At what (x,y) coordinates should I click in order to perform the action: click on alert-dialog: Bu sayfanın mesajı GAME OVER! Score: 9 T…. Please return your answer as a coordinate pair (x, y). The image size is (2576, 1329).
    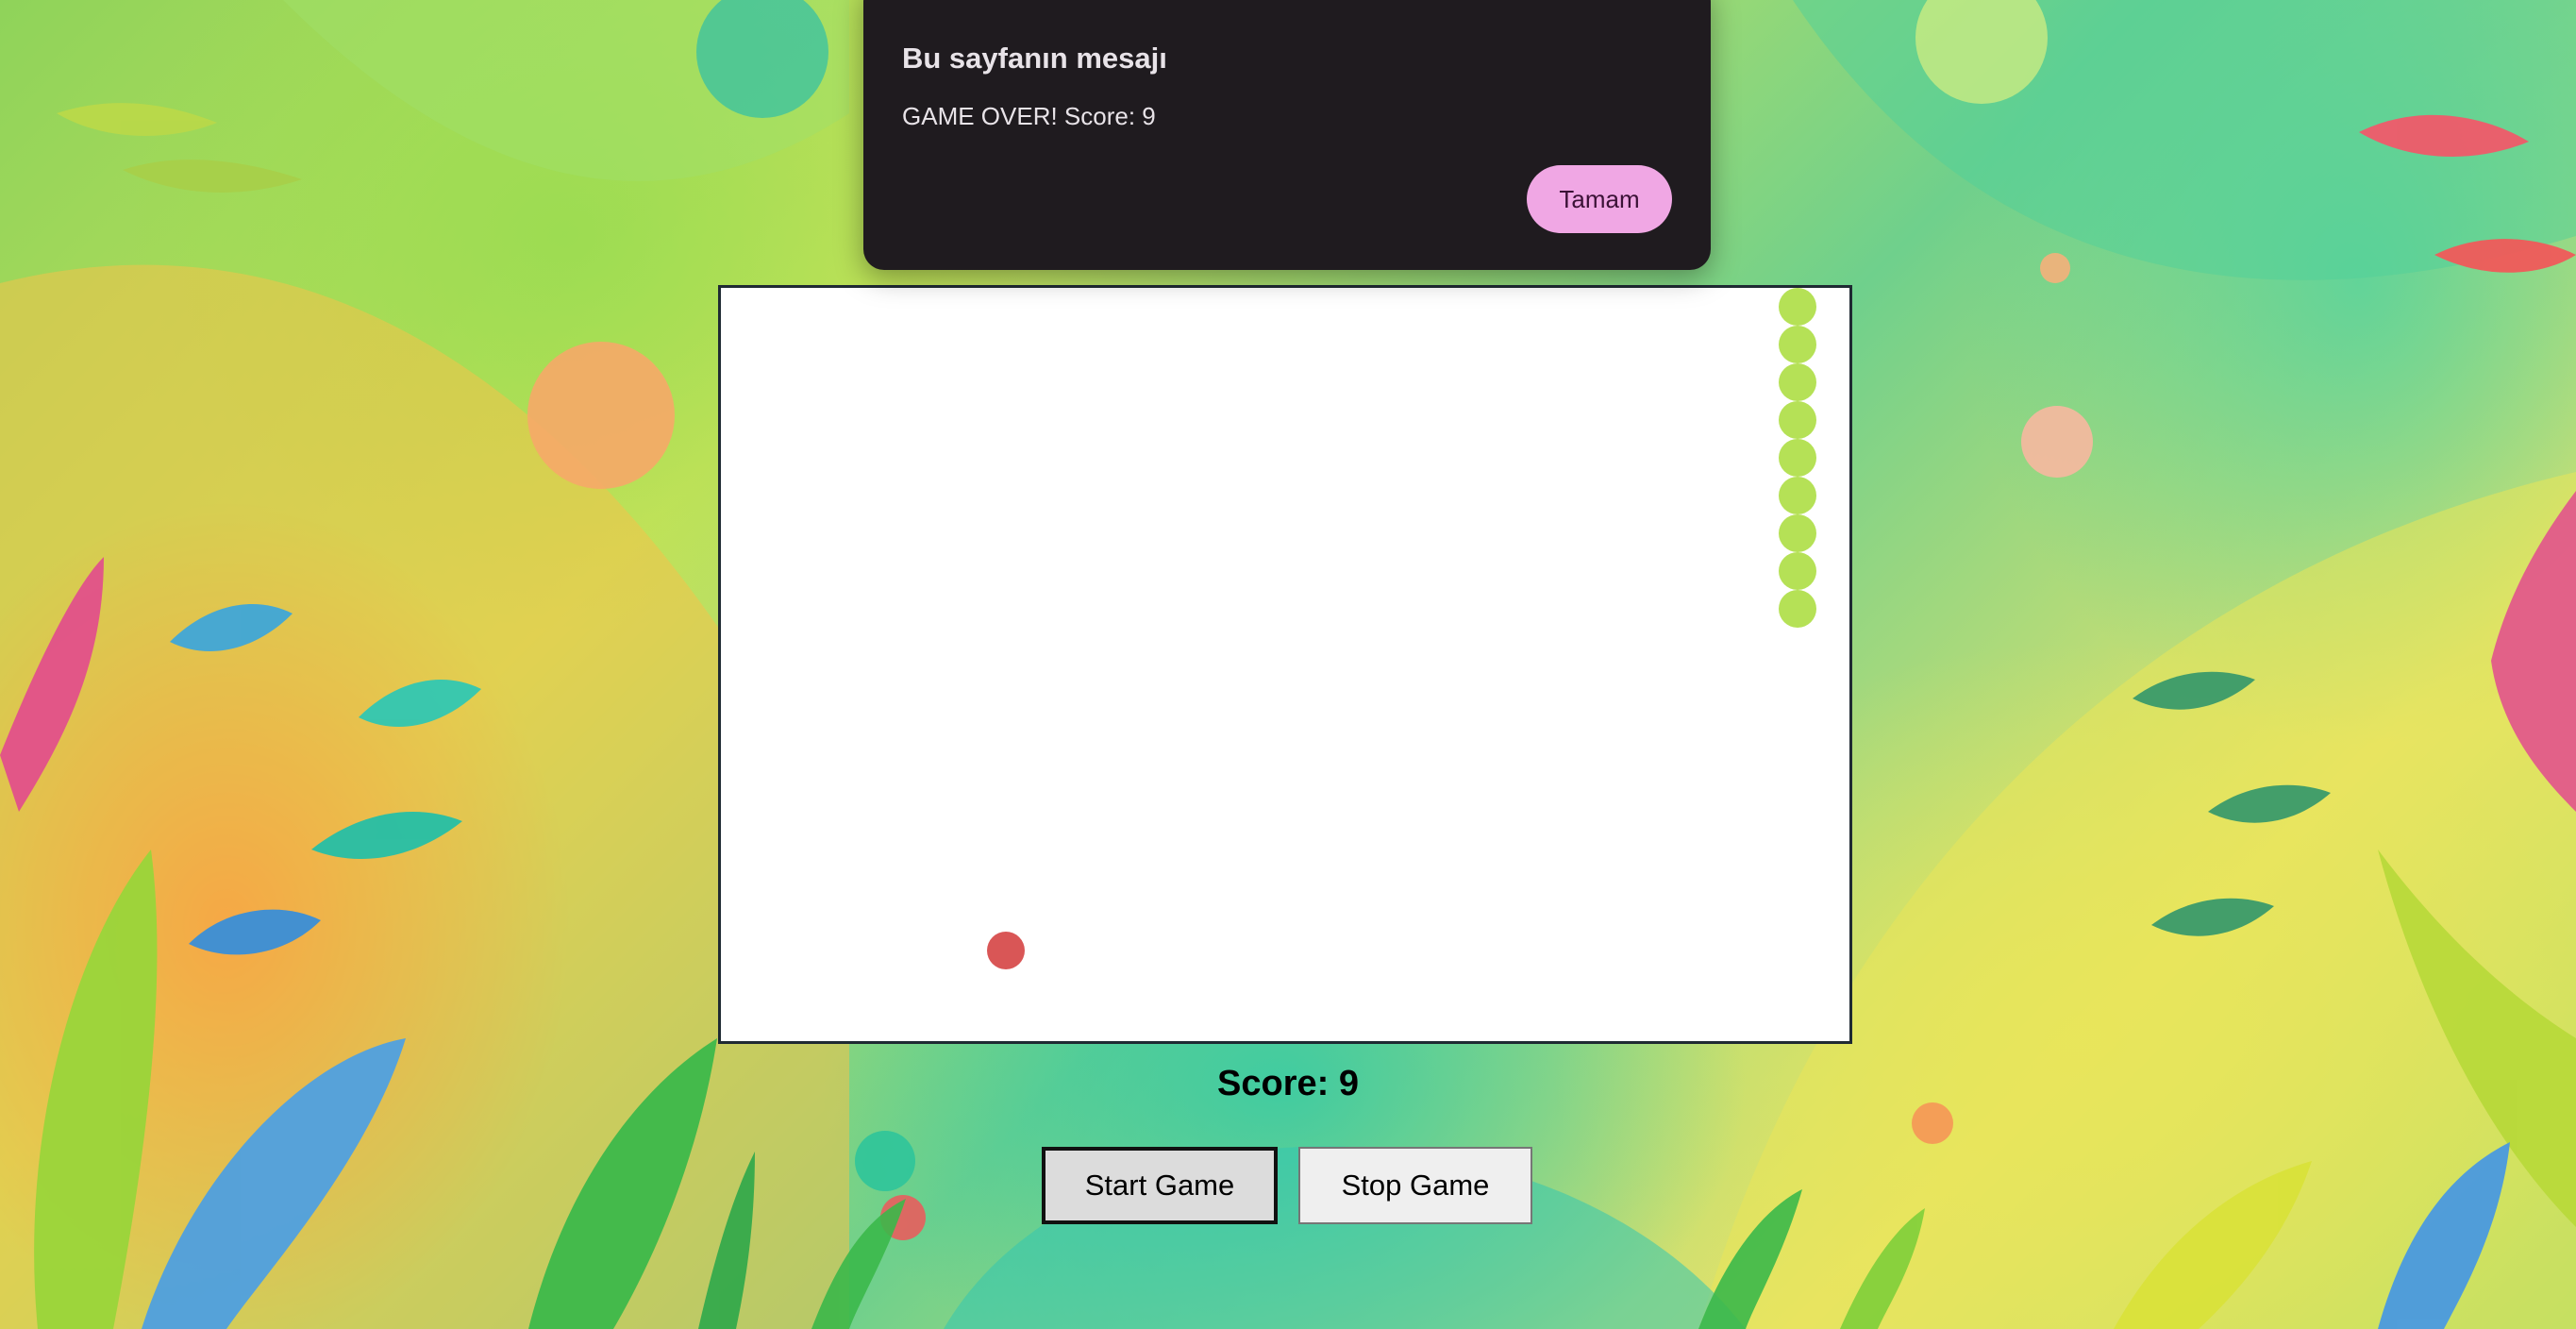
    Looking at the image, I should click on (1287, 135).